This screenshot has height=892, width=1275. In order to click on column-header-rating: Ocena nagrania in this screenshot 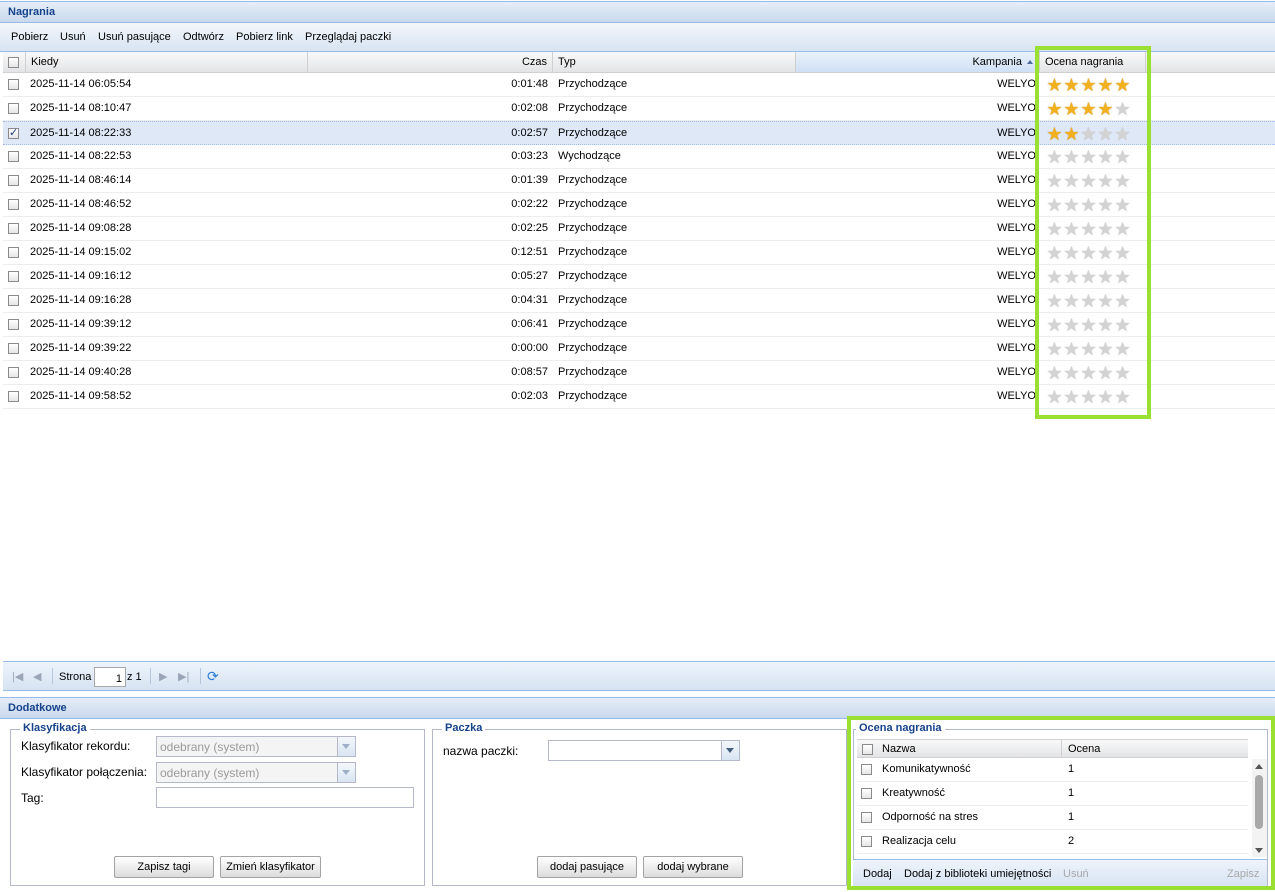, I will do `click(1093, 62)`.